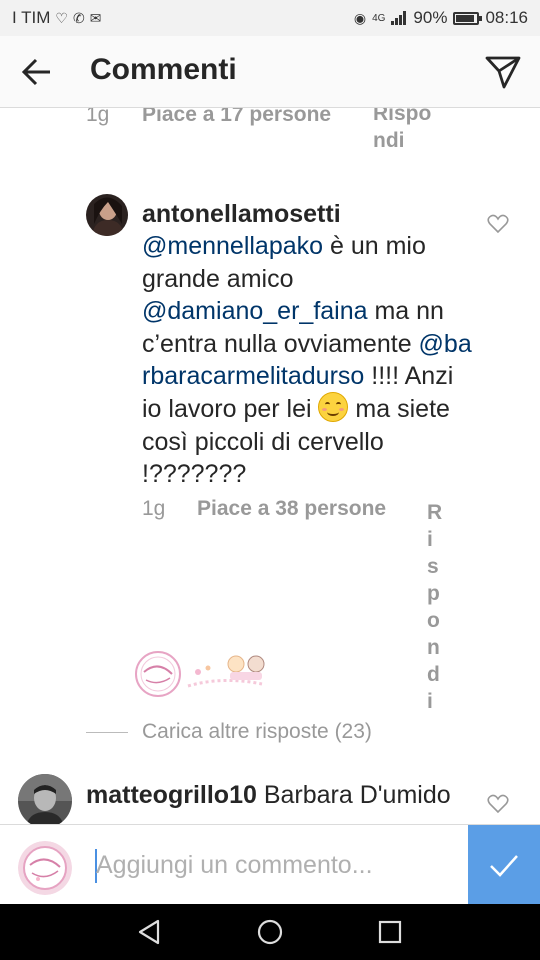  I want to click on comment-composer, so click(270, 864).